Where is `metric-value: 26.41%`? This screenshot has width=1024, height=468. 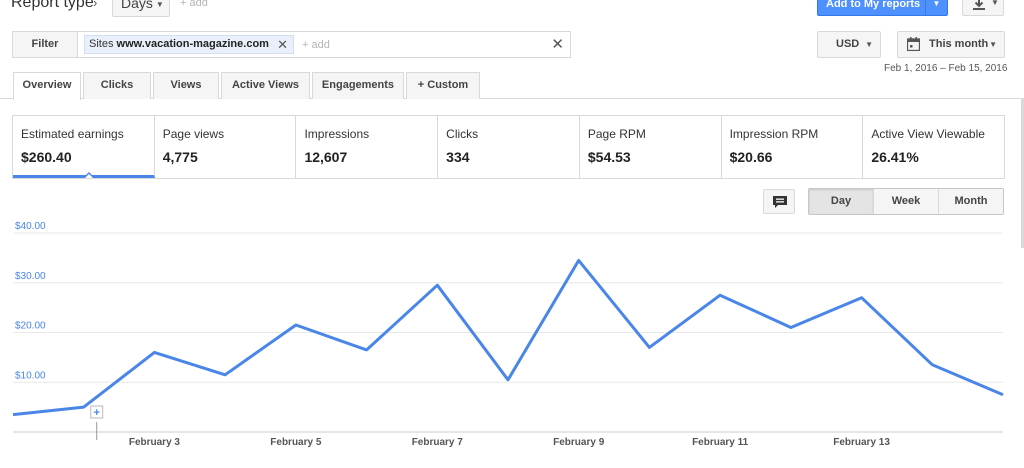
metric-value: 26.41% is located at coordinates (895, 157).